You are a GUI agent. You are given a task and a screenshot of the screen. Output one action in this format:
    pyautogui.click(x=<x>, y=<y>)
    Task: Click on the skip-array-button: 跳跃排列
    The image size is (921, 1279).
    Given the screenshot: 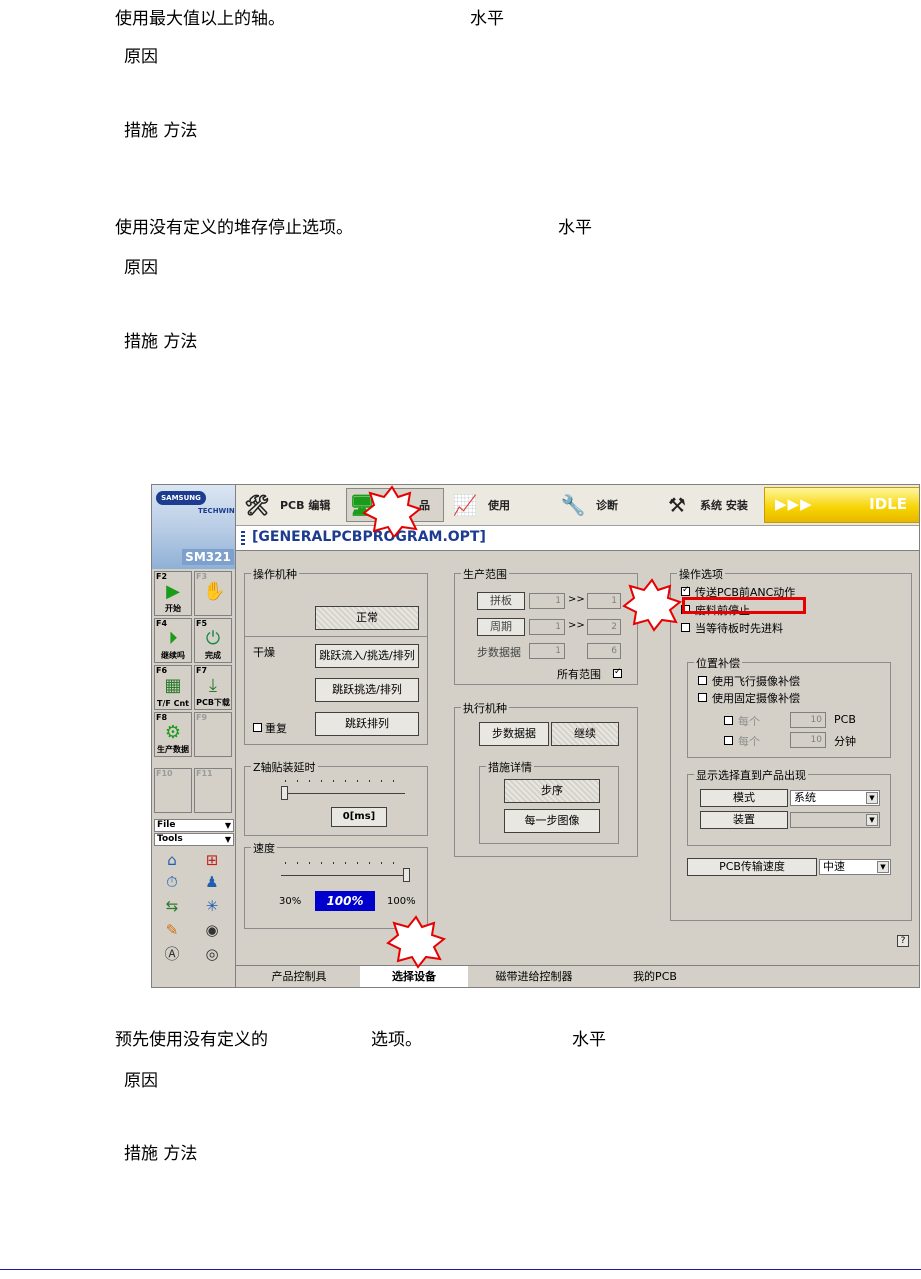 What is the action you would take?
    pyautogui.click(x=367, y=724)
    